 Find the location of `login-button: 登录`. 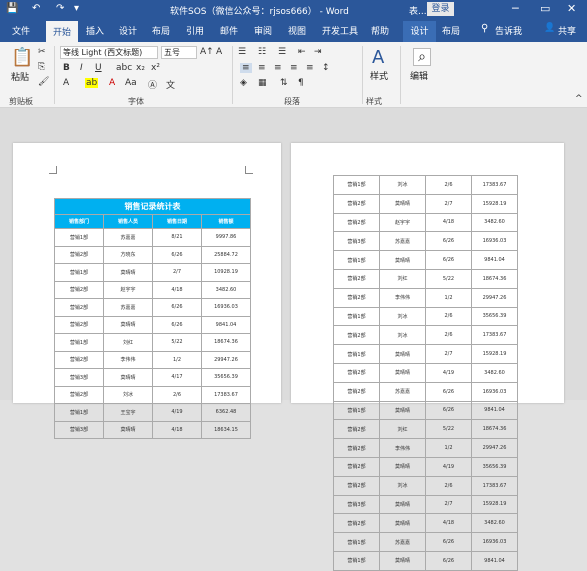

login-button: 登录 is located at coordinates (440, 9).